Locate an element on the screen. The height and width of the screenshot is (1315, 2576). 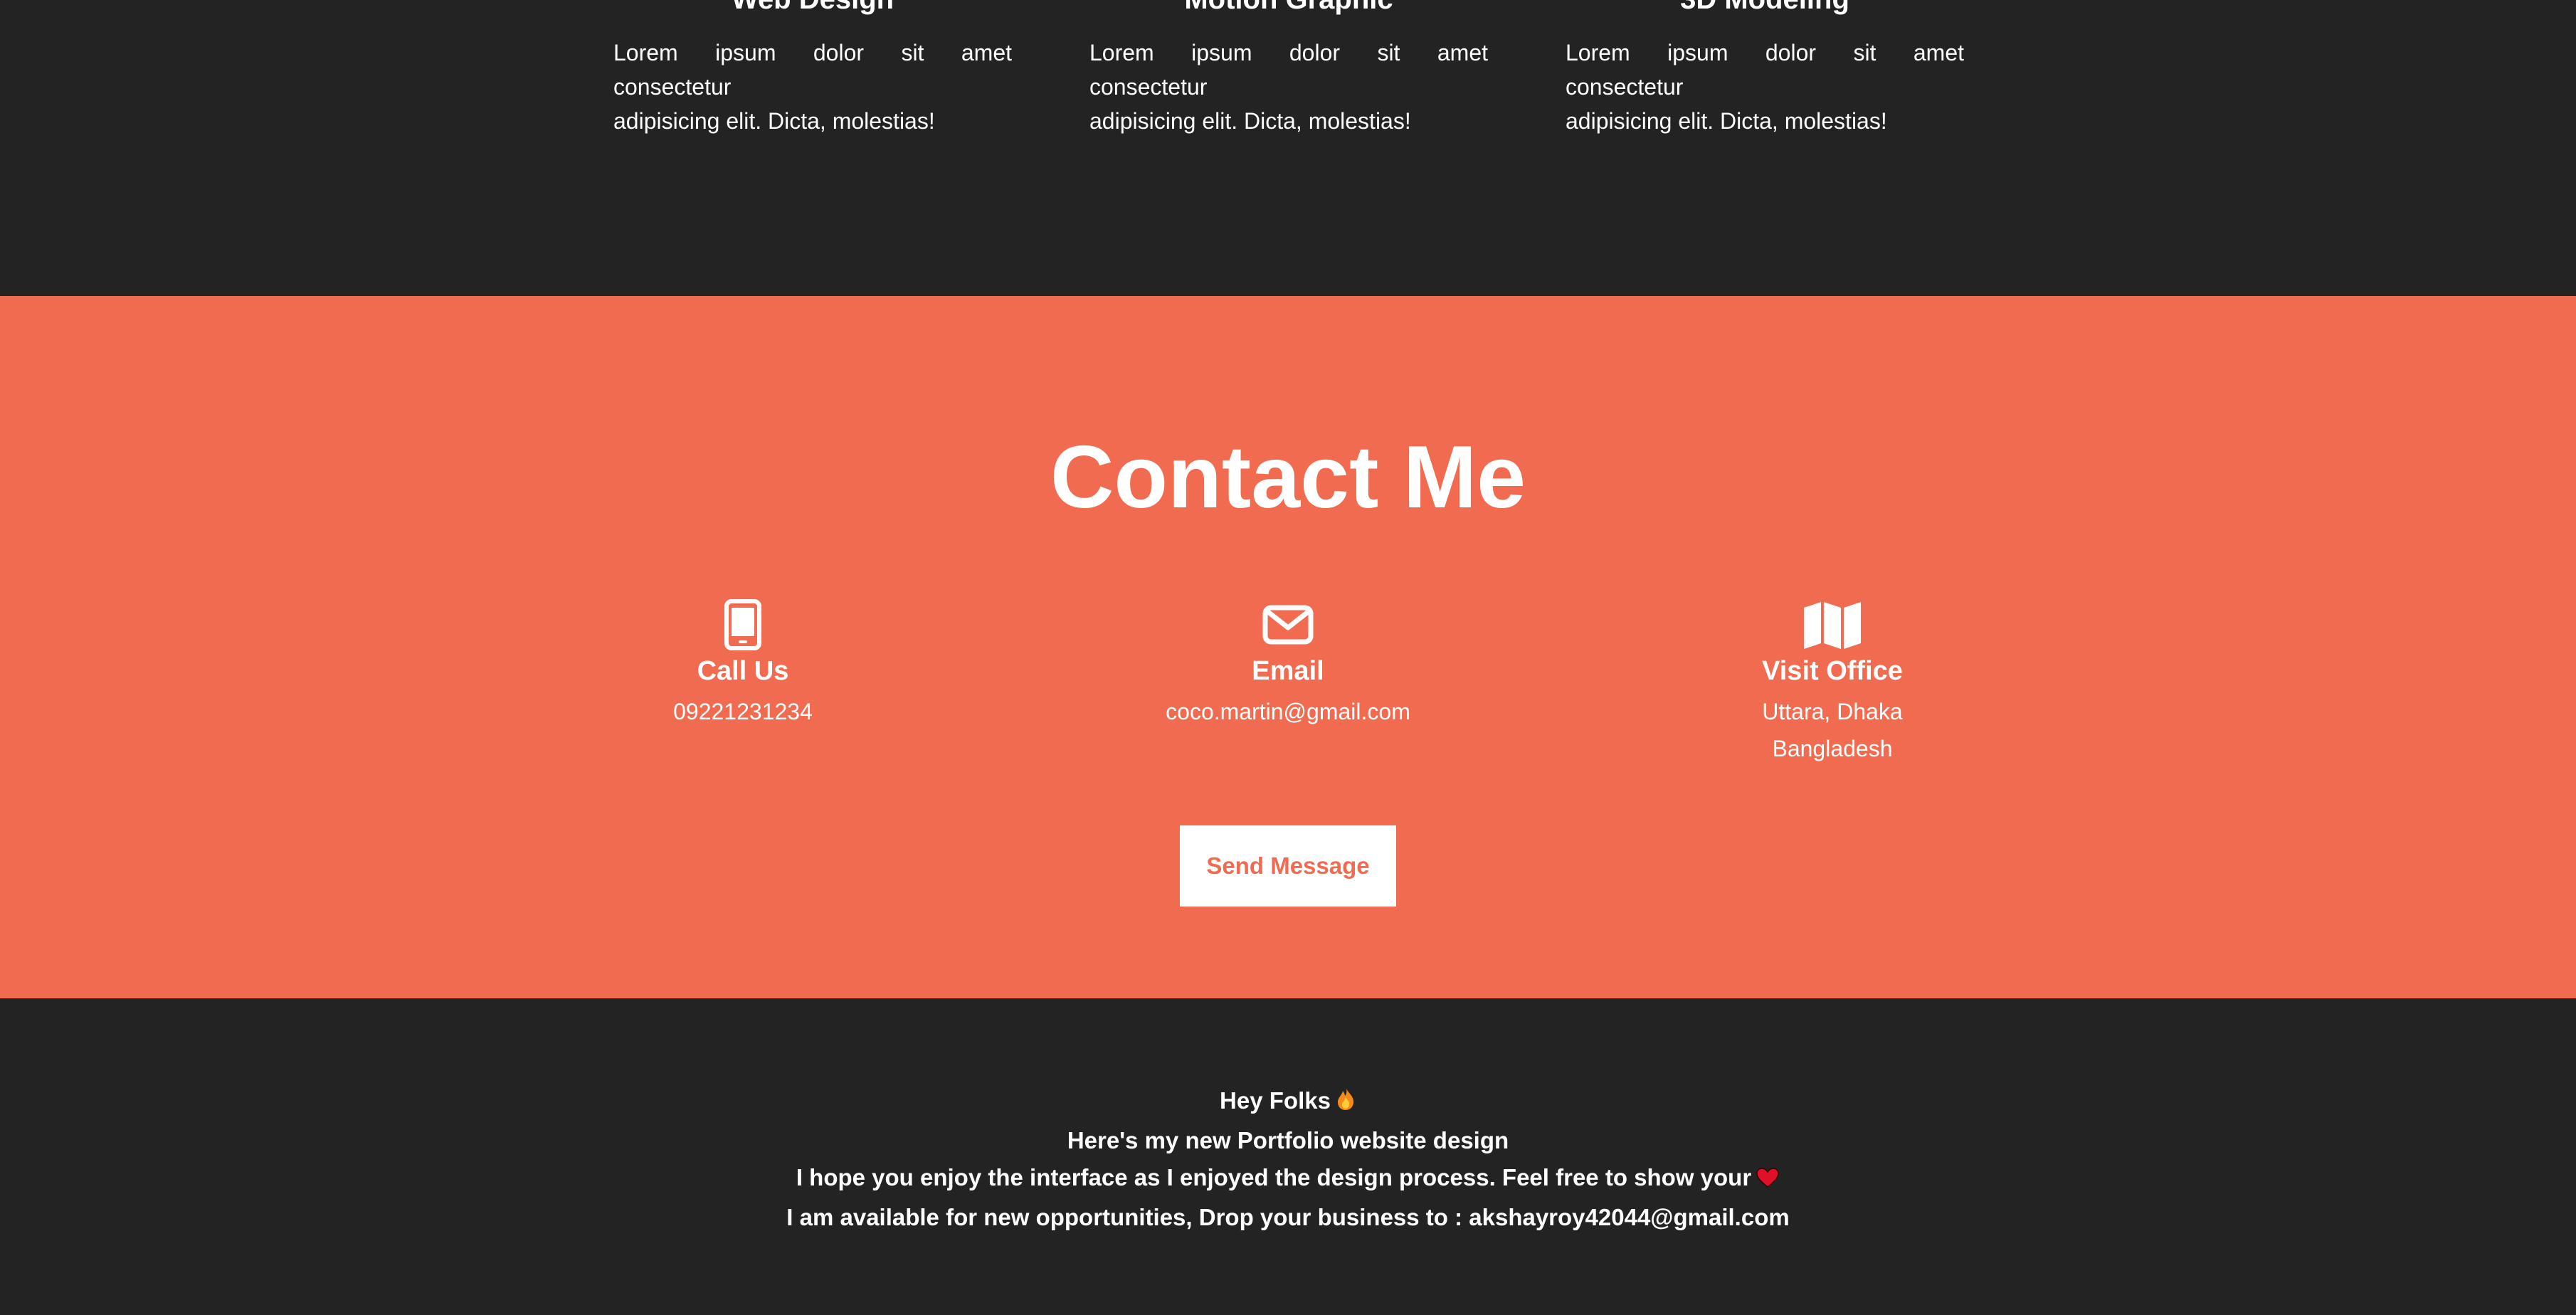
contact-item-email: Email coco.martin@gmail.com is located at coordinates (1288, 664).